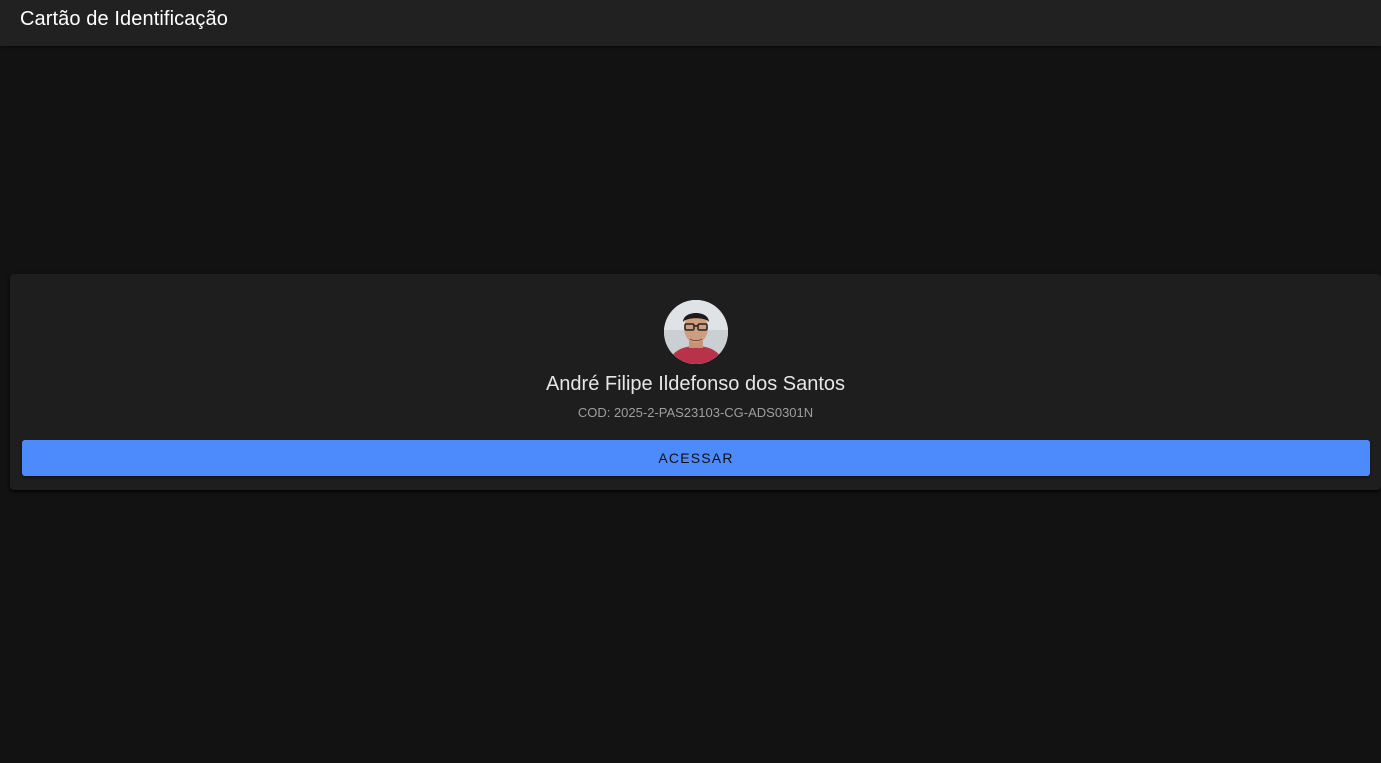  Describe the element at coordinates (690, 23) in the screenshot. I see `app-bar: Cartão de Identificação` at that location.